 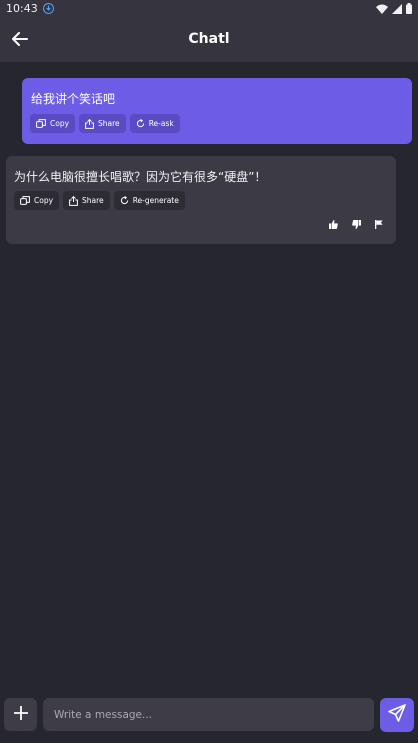 What do you see at coordinates (409, 9) in the screenshot?
I see `battery-icon` at bounding box center [409, 9].